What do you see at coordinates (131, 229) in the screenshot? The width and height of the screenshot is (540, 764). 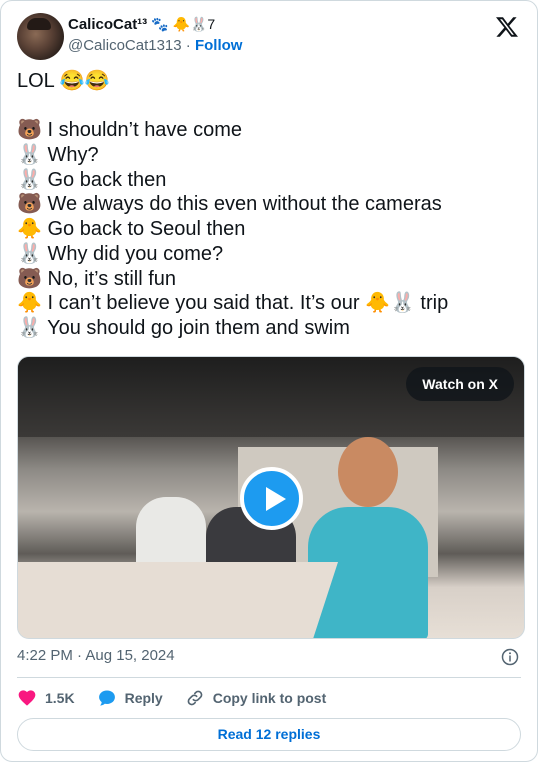 I see `tweet-line: 🐥 Go back to Seoul then` at bounding box center [131, 229].